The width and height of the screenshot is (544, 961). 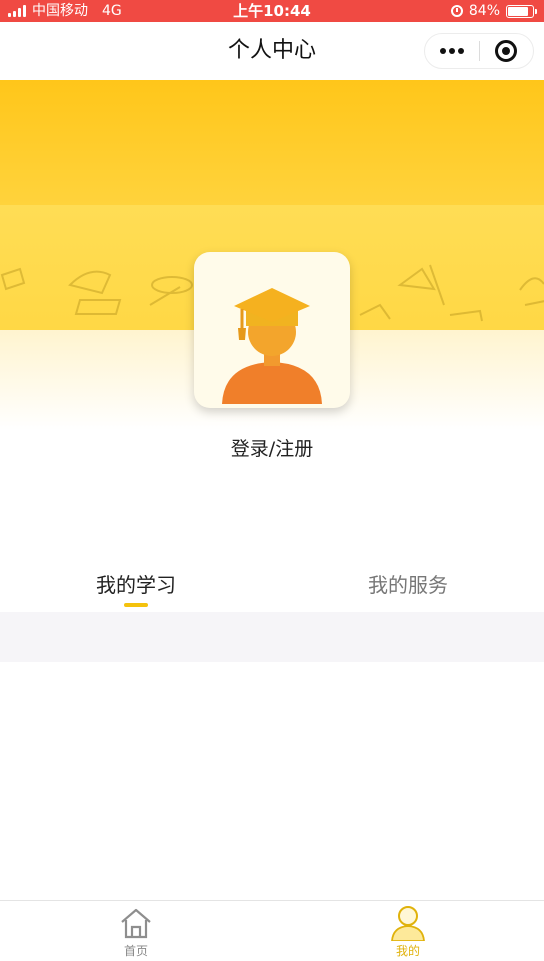 I want to click on bottom-tabbar: 首页 我的, so click(x=272, y=930).